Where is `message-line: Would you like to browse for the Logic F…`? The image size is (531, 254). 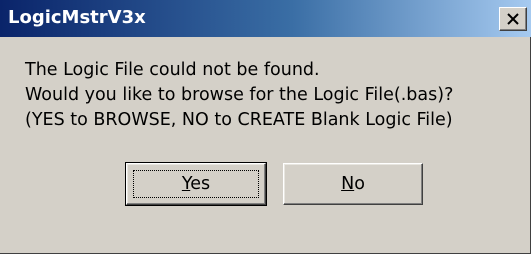
message-line: Would you like to browse for the Logic F… is located at coordinates (239, 95).